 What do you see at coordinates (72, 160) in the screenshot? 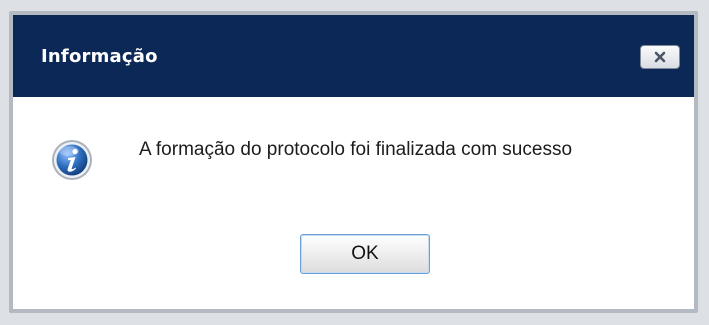
I see `info-icon` at bounding box center [72, 160].